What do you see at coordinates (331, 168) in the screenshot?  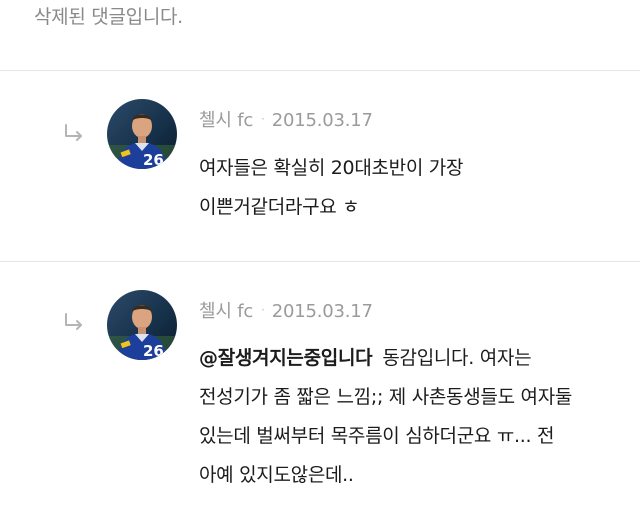 I see `comment-line: 여자들은 확실히 20대초반이 가장` at bounding box center [331, 168].